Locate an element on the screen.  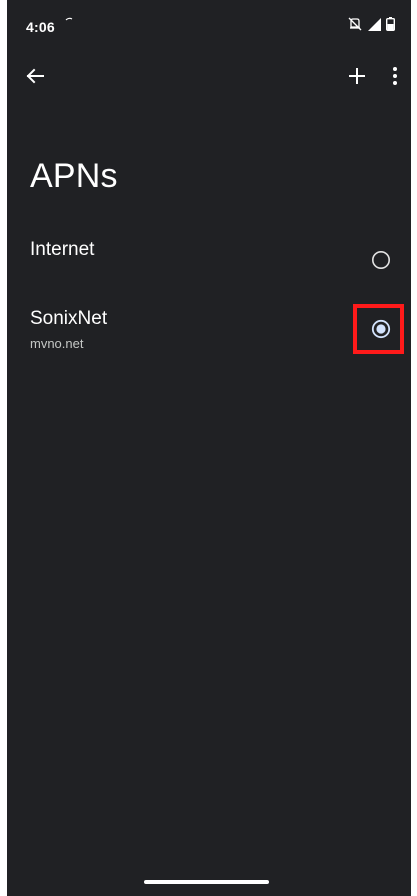
home-indicator is located at coordinates (206, 882).